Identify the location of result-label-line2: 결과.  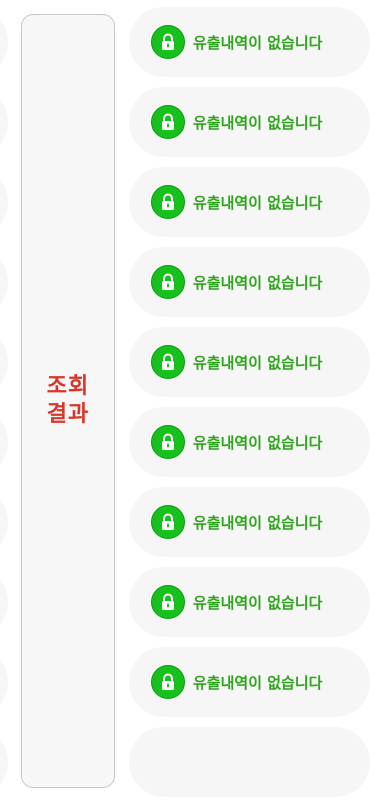
(68, 414).